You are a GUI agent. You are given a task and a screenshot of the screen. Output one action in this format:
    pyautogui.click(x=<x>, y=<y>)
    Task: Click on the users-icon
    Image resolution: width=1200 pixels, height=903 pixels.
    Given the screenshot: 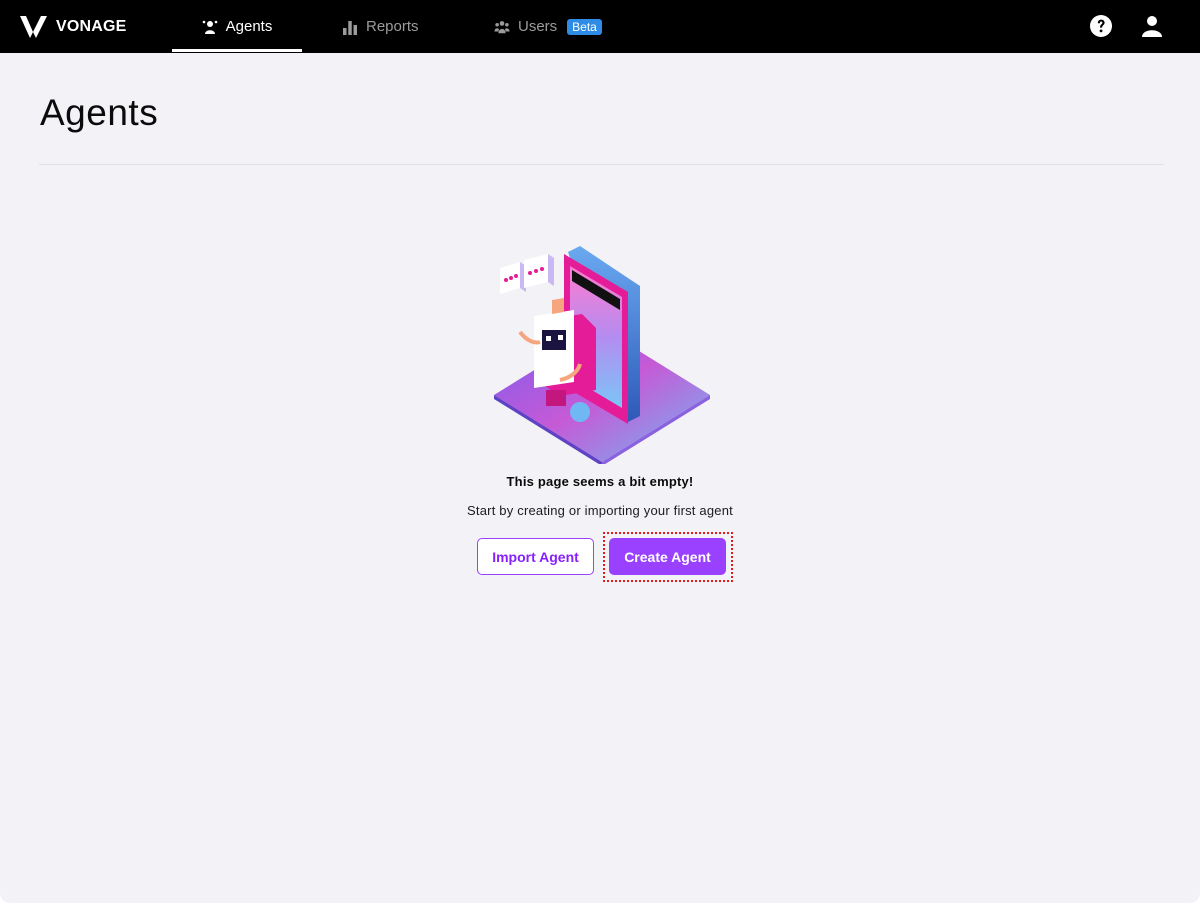 What is the action you would take?
    pyautogui.click(x=502, y=26)
    